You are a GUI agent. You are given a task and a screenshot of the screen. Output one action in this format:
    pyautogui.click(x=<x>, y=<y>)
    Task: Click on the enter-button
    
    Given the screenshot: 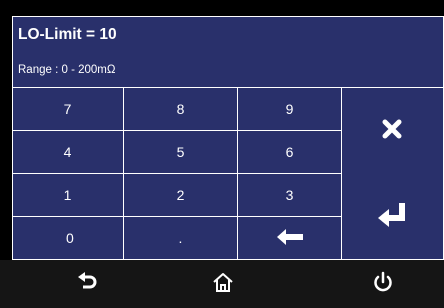 What is the action you would take?
    pyautogui.click(x=392, y=216)
    